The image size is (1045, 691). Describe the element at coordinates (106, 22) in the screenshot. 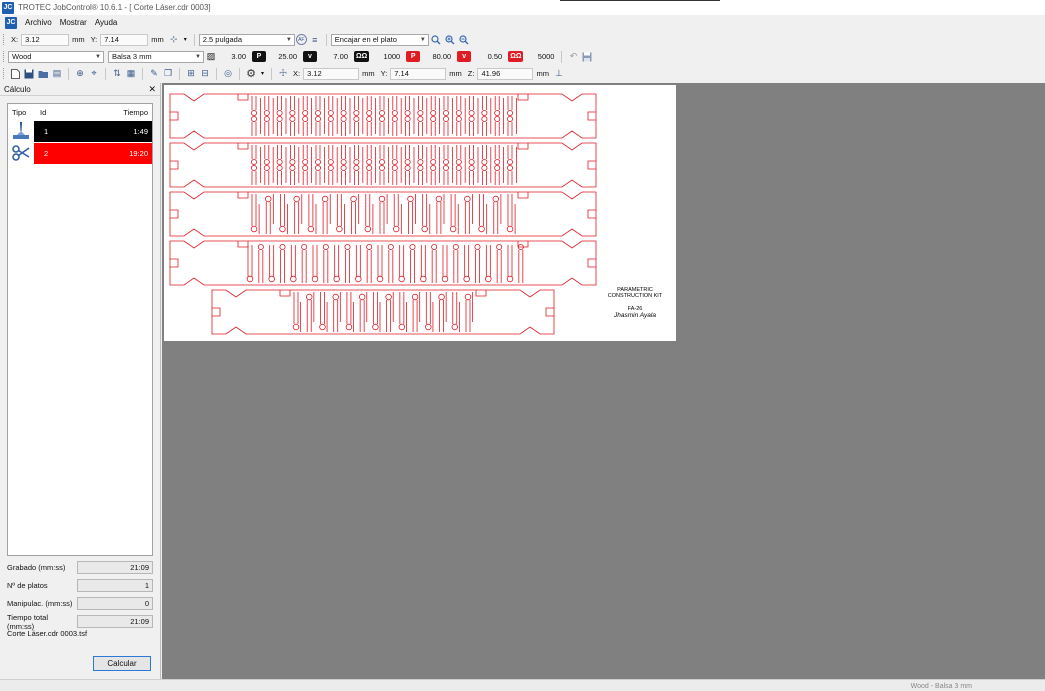

I see `menu-ayuda: Ayuda` at that location.